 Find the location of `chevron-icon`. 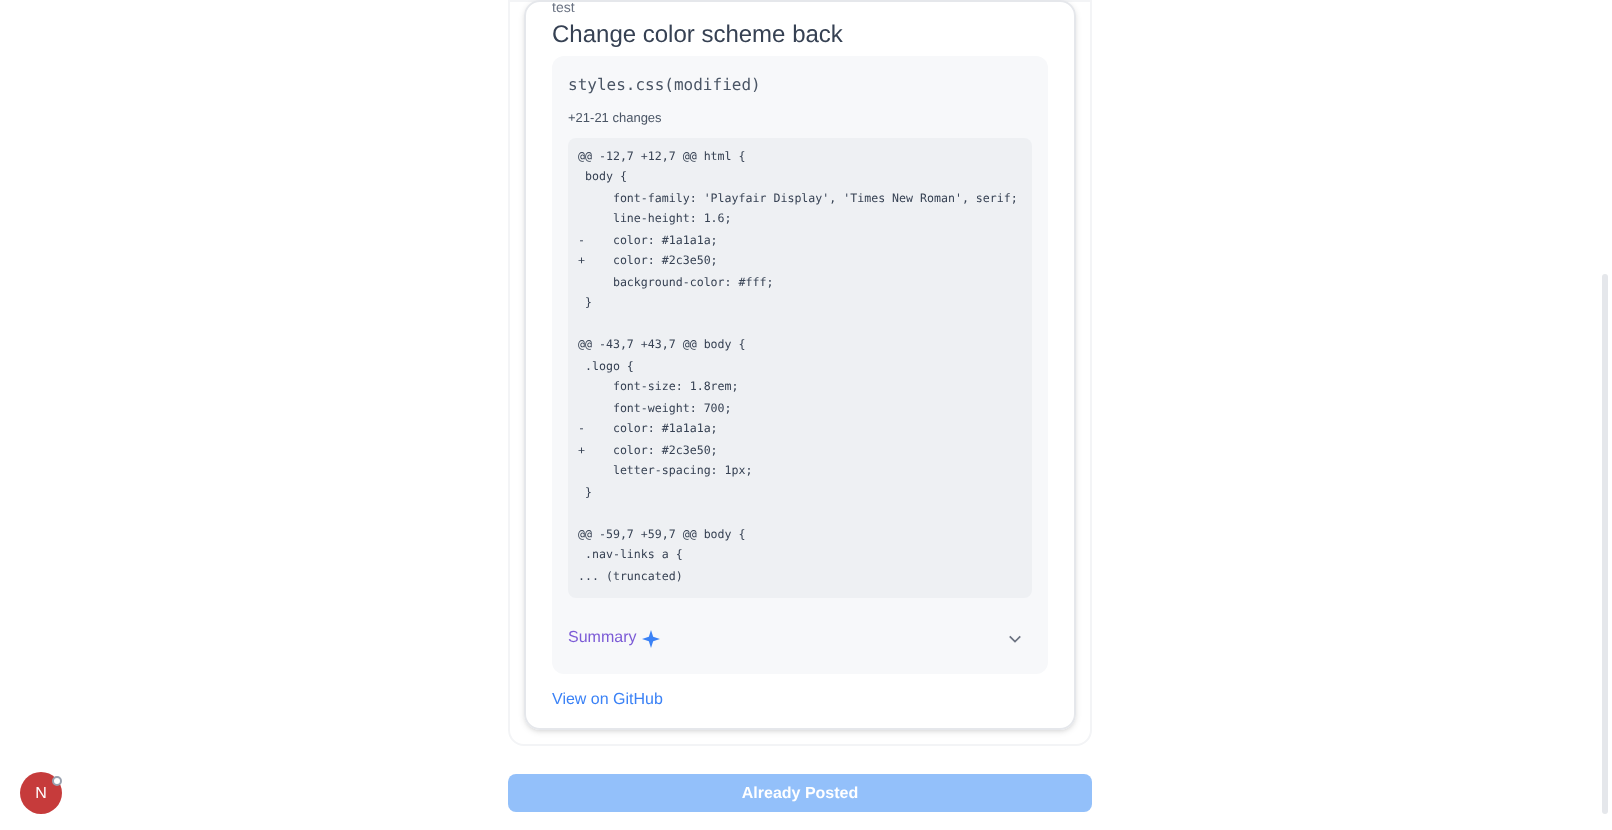

chevron-icon is located at coordinates (1015, 638).